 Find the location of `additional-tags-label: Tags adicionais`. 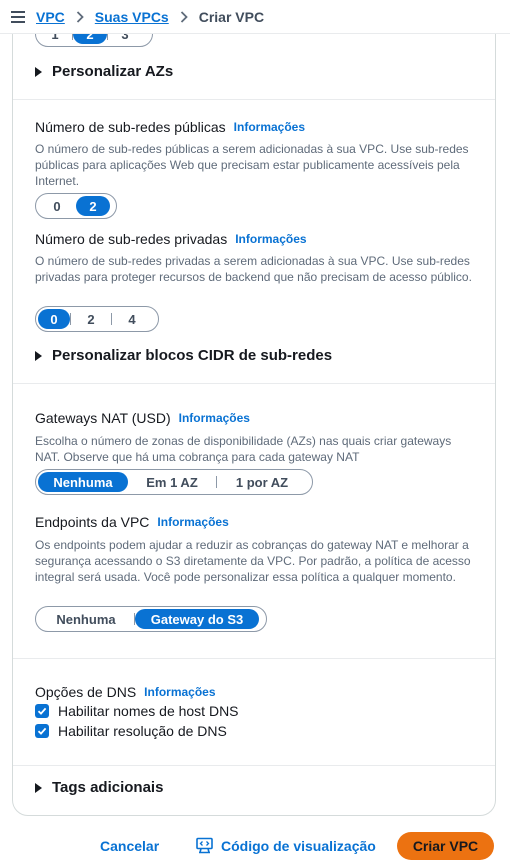

additional-tags-label: Tags adicionais is located at coordinates (108, 787).